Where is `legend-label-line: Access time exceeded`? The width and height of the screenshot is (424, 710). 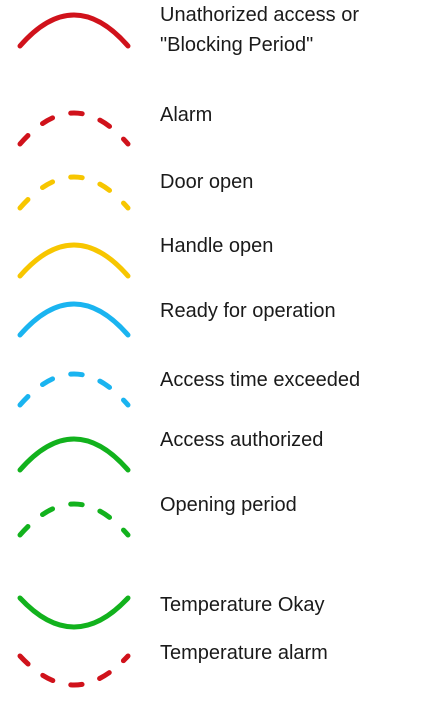 legend-label-line: Access time exceeded is located at coordinates (260, 380).